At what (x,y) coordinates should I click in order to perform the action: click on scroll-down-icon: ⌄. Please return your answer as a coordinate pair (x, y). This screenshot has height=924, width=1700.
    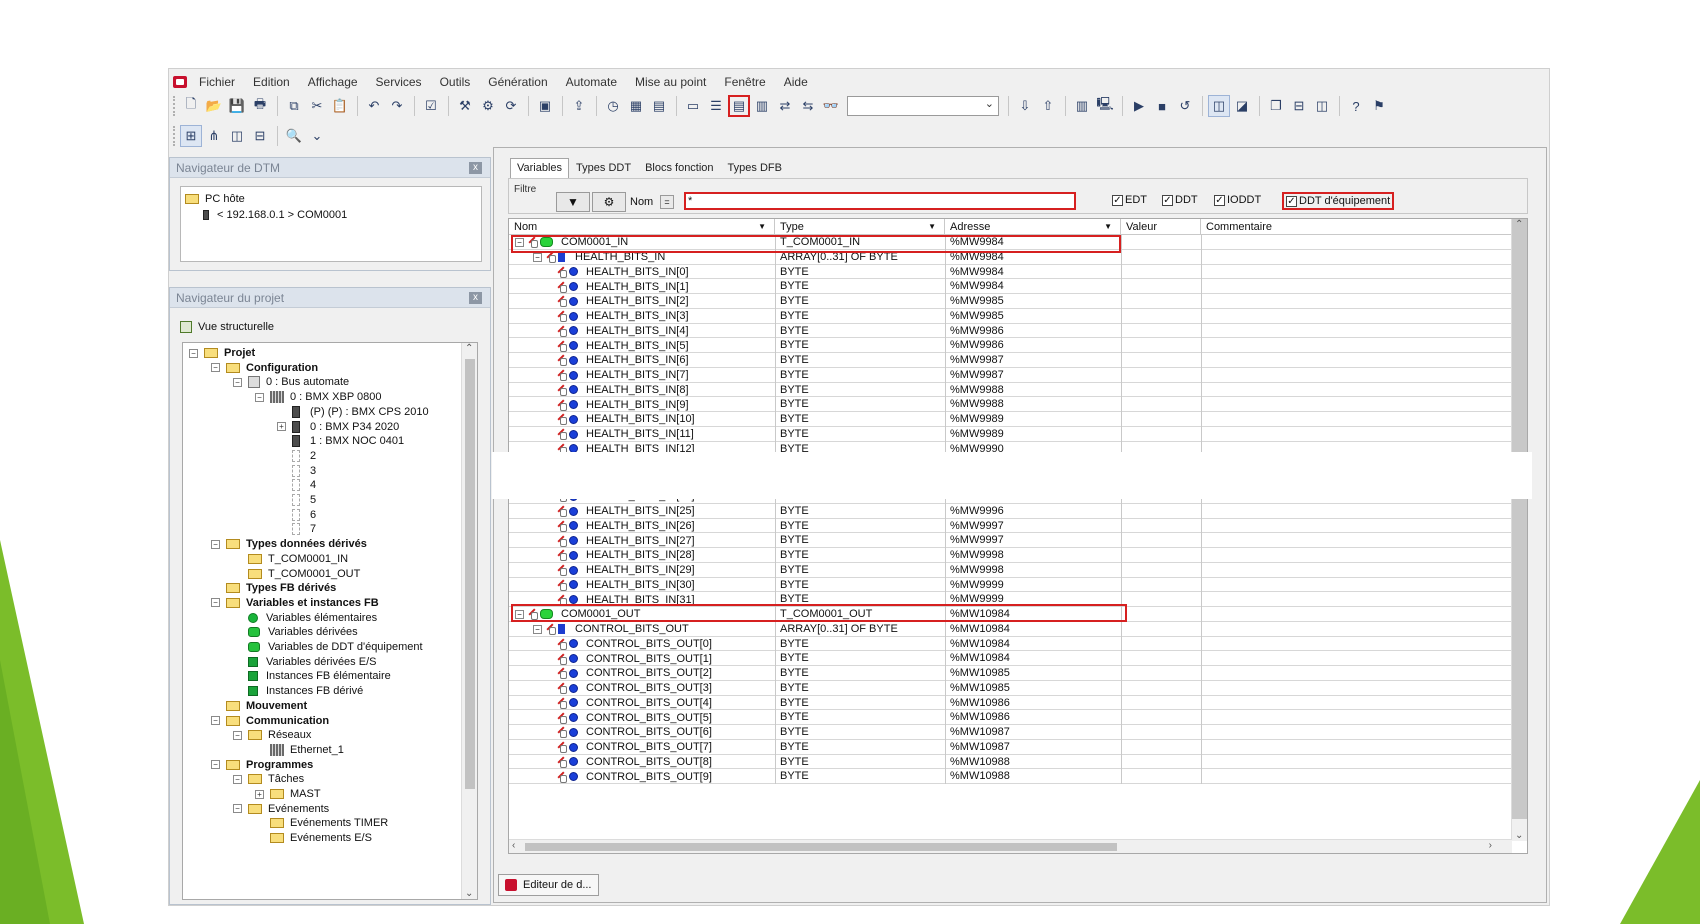
    Looking at the image, I should click on (469, 893).